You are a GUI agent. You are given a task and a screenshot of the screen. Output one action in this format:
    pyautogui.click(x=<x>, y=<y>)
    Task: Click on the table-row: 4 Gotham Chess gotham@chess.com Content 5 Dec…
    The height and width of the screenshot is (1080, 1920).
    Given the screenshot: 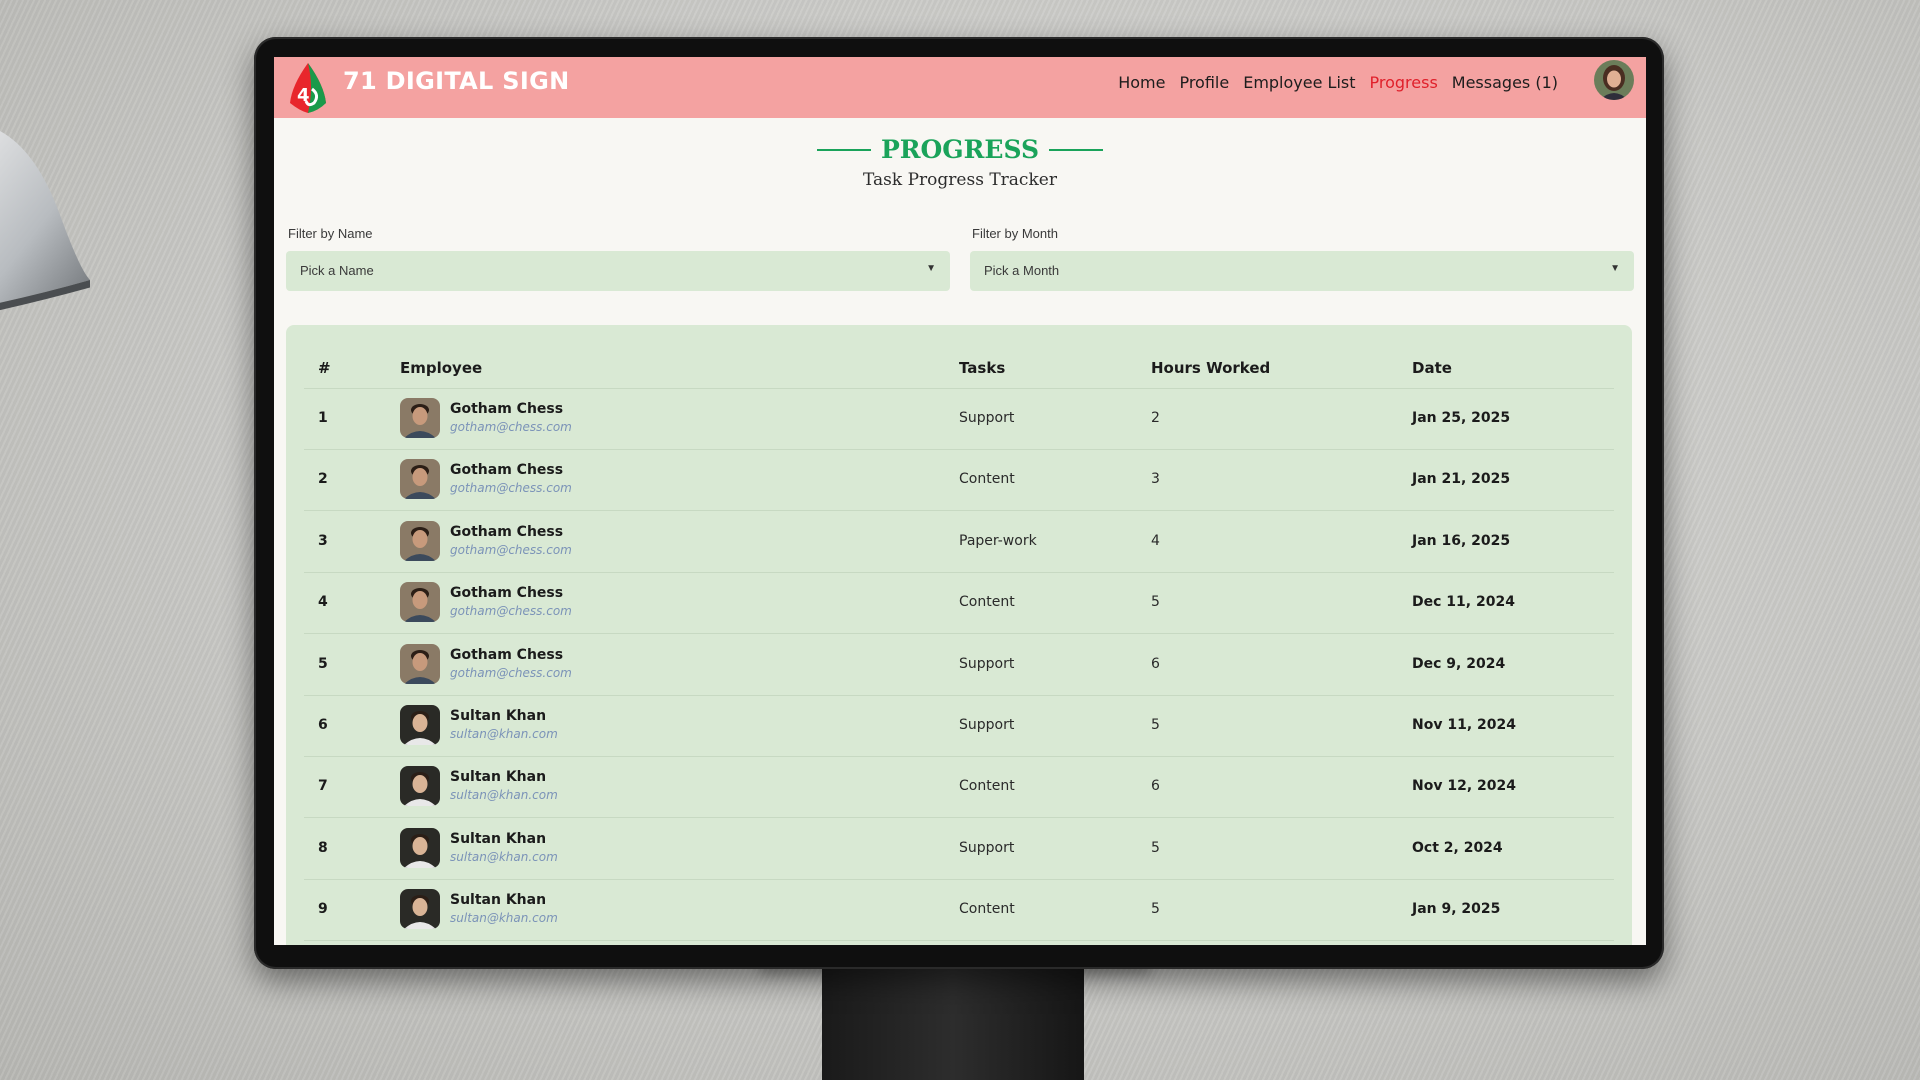 What is the action you would take?
    pyautogui.click(x=959, y=603)
    